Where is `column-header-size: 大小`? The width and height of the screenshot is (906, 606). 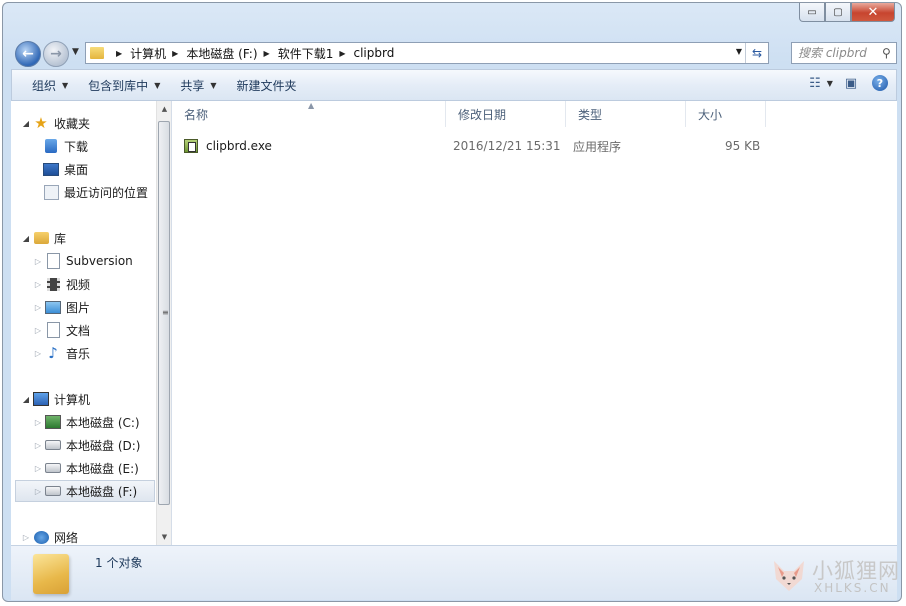
column-header-size: 大小 is located at coordinates (726, 114).